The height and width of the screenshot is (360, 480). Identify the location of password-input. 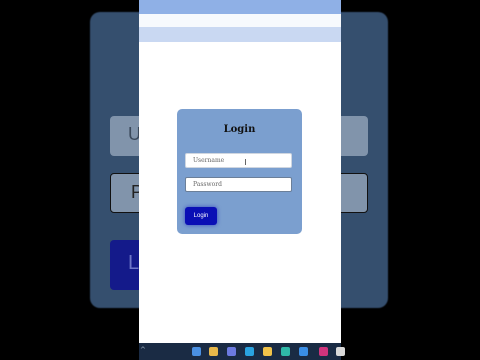
(238, 184).